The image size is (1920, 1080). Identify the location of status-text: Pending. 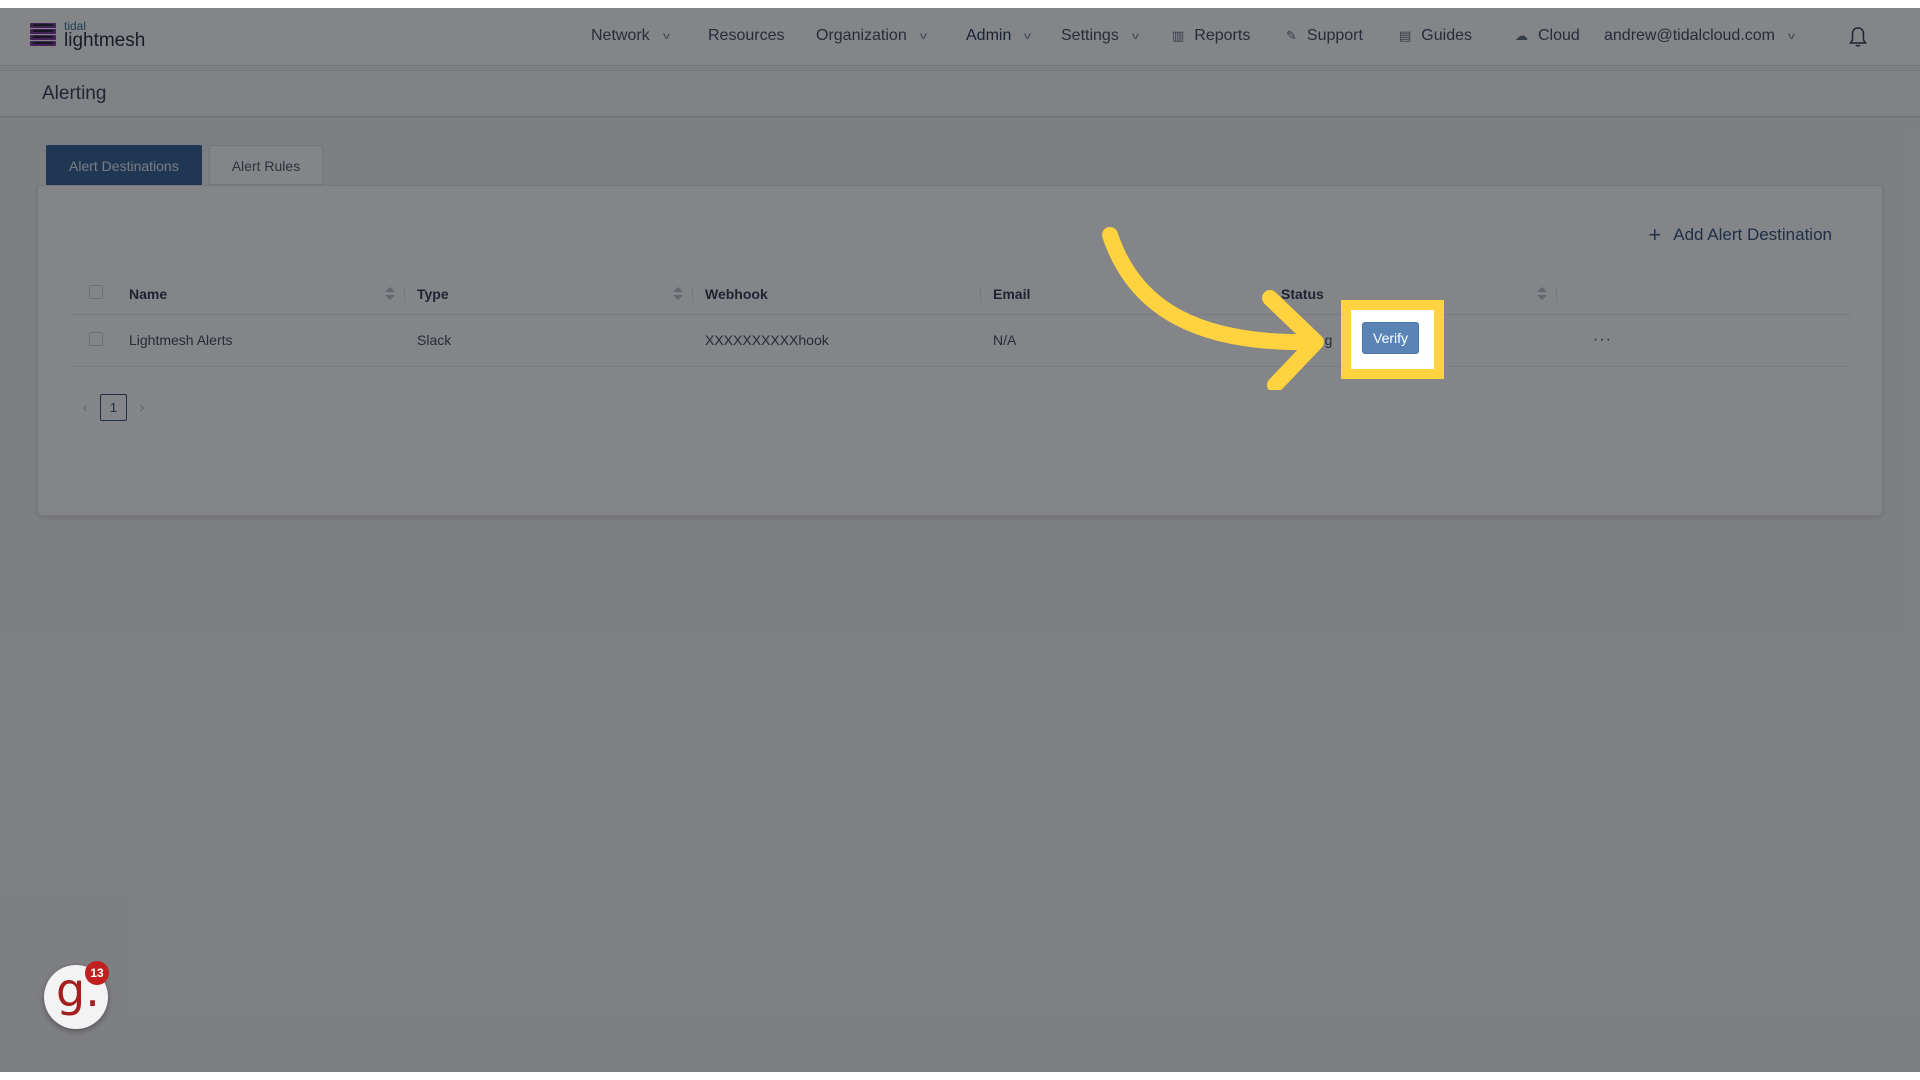
(1307, 340).